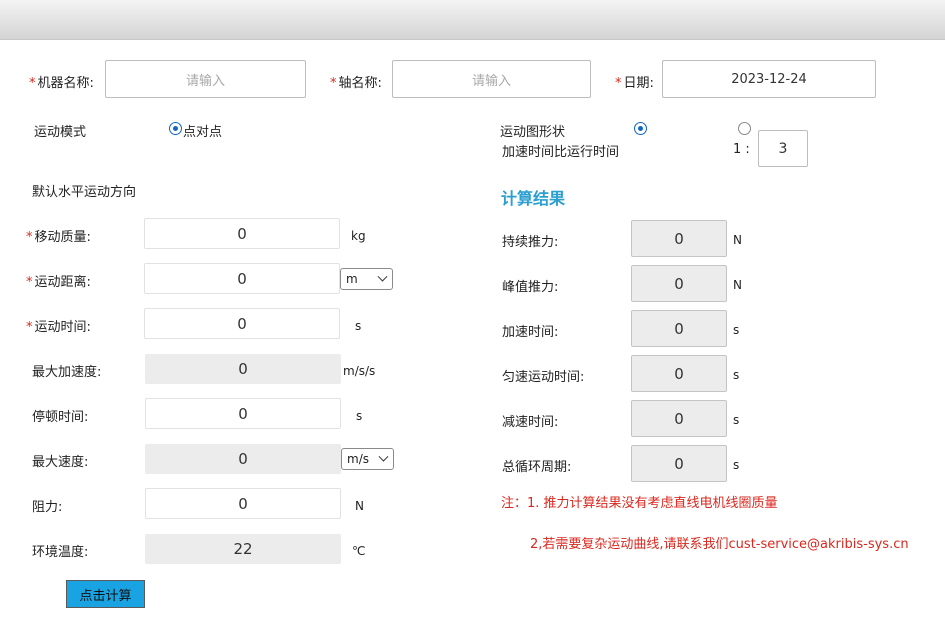 This screenshot has width=945, height=637. What do you see at coordinates (61, 83) in the screenshot?
I see `machine-name-label: * 机器名称:` at bounding box center [61, 83].